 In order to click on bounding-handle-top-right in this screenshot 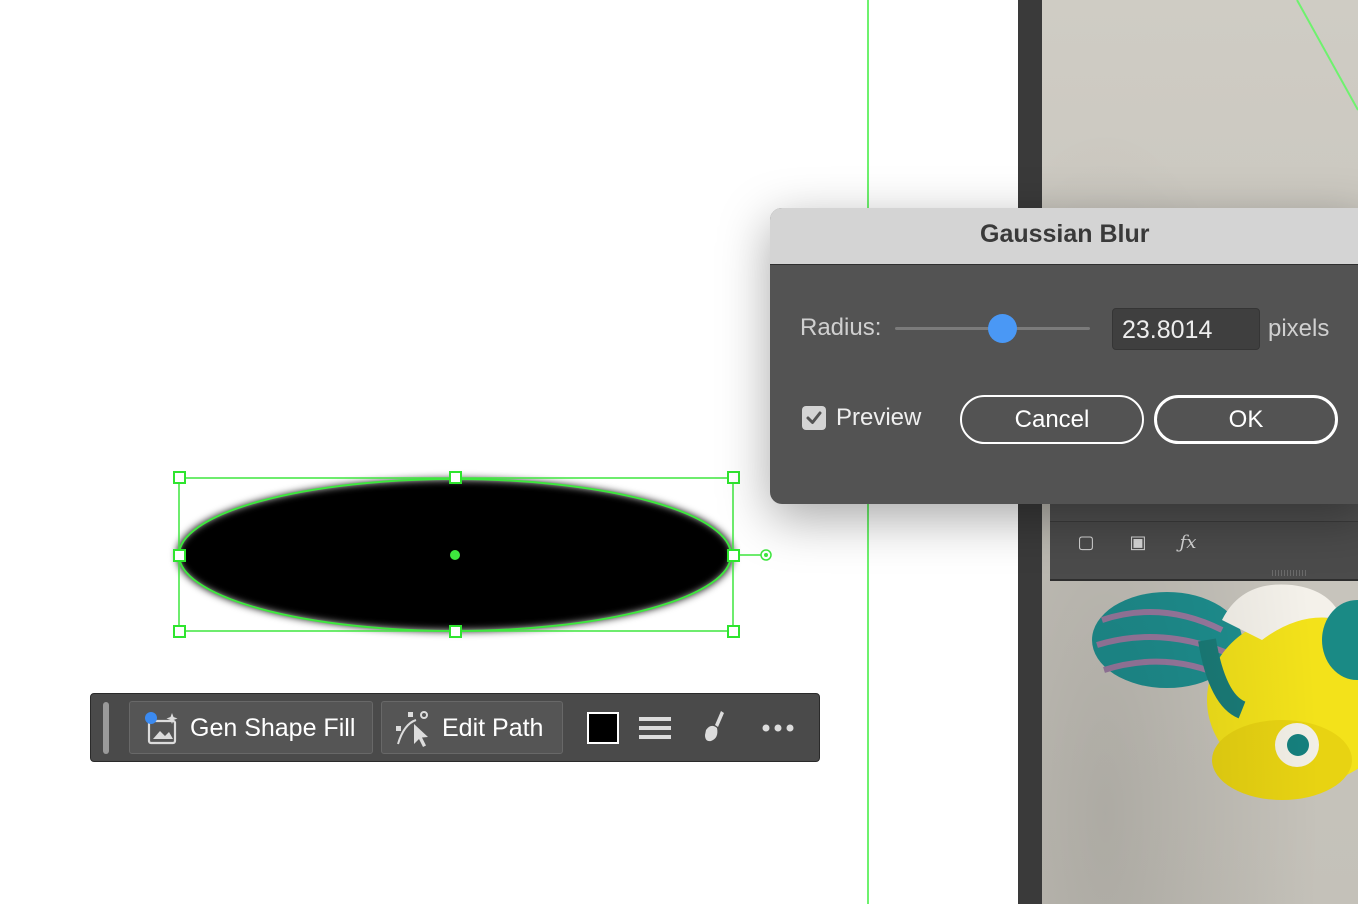, I will do `click(733, 477)`.